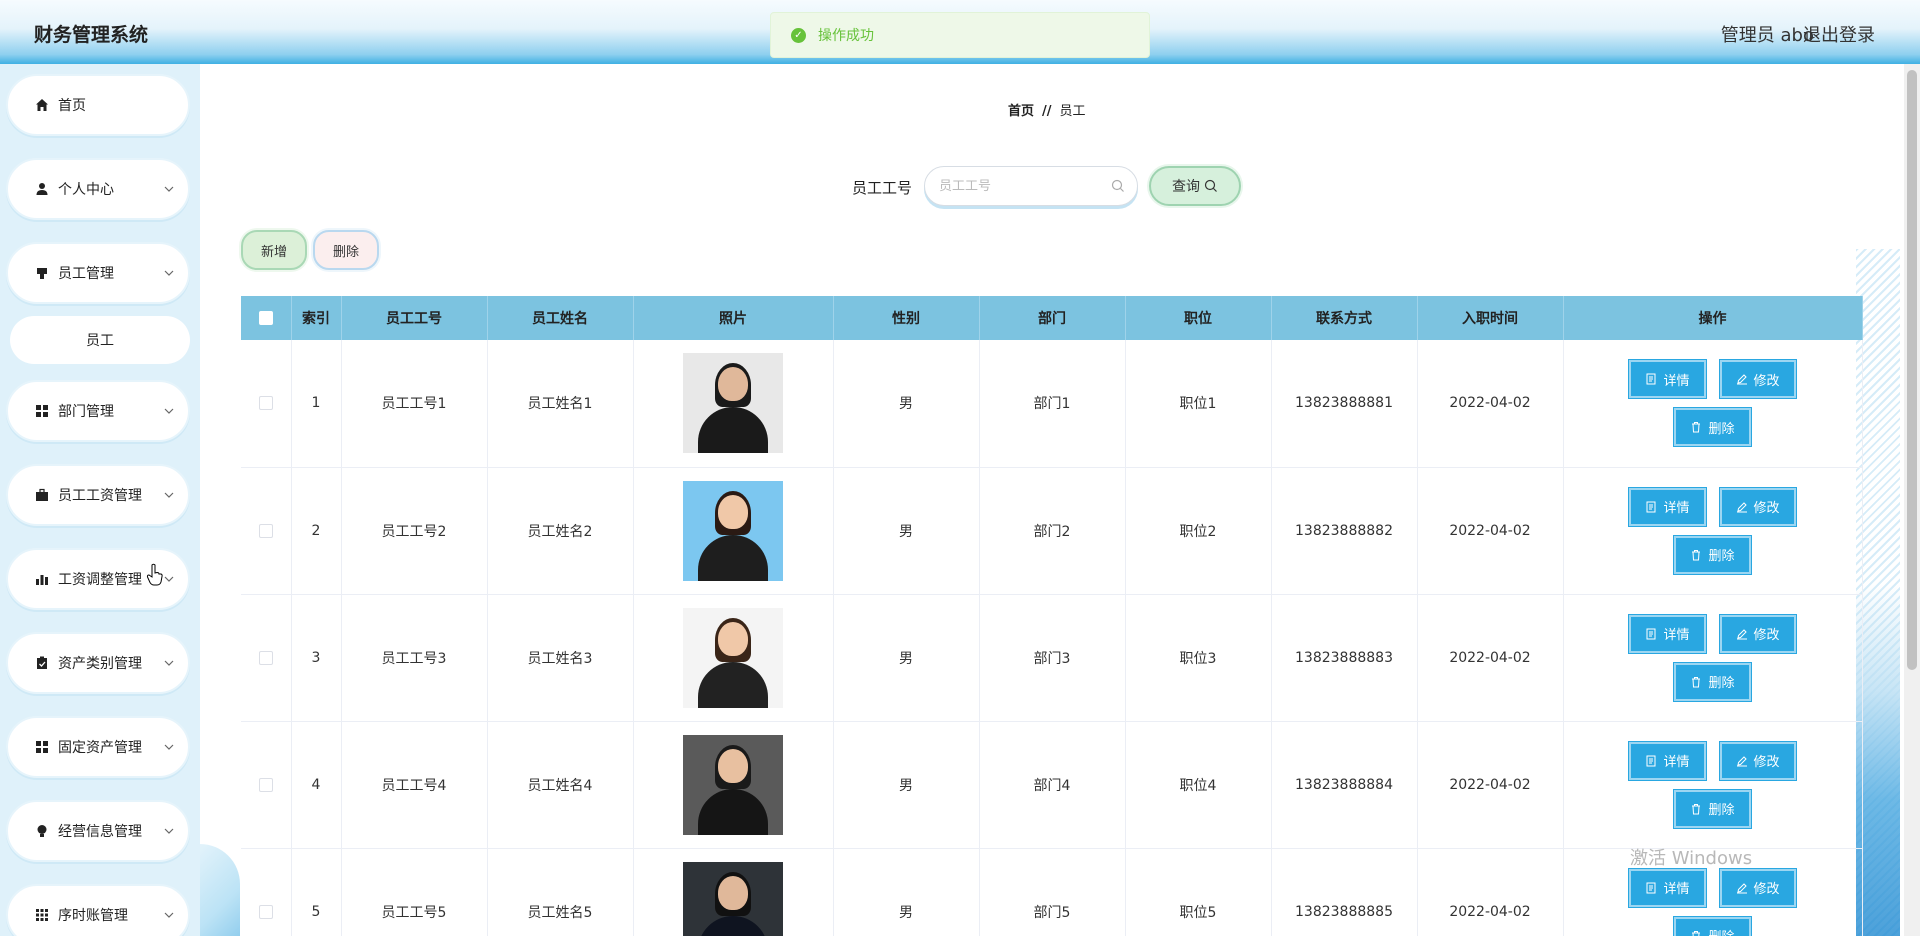 The image size is (1920, 936). I want to click on sidebar-item-personal-center: 个人中心, so click(98, 189).